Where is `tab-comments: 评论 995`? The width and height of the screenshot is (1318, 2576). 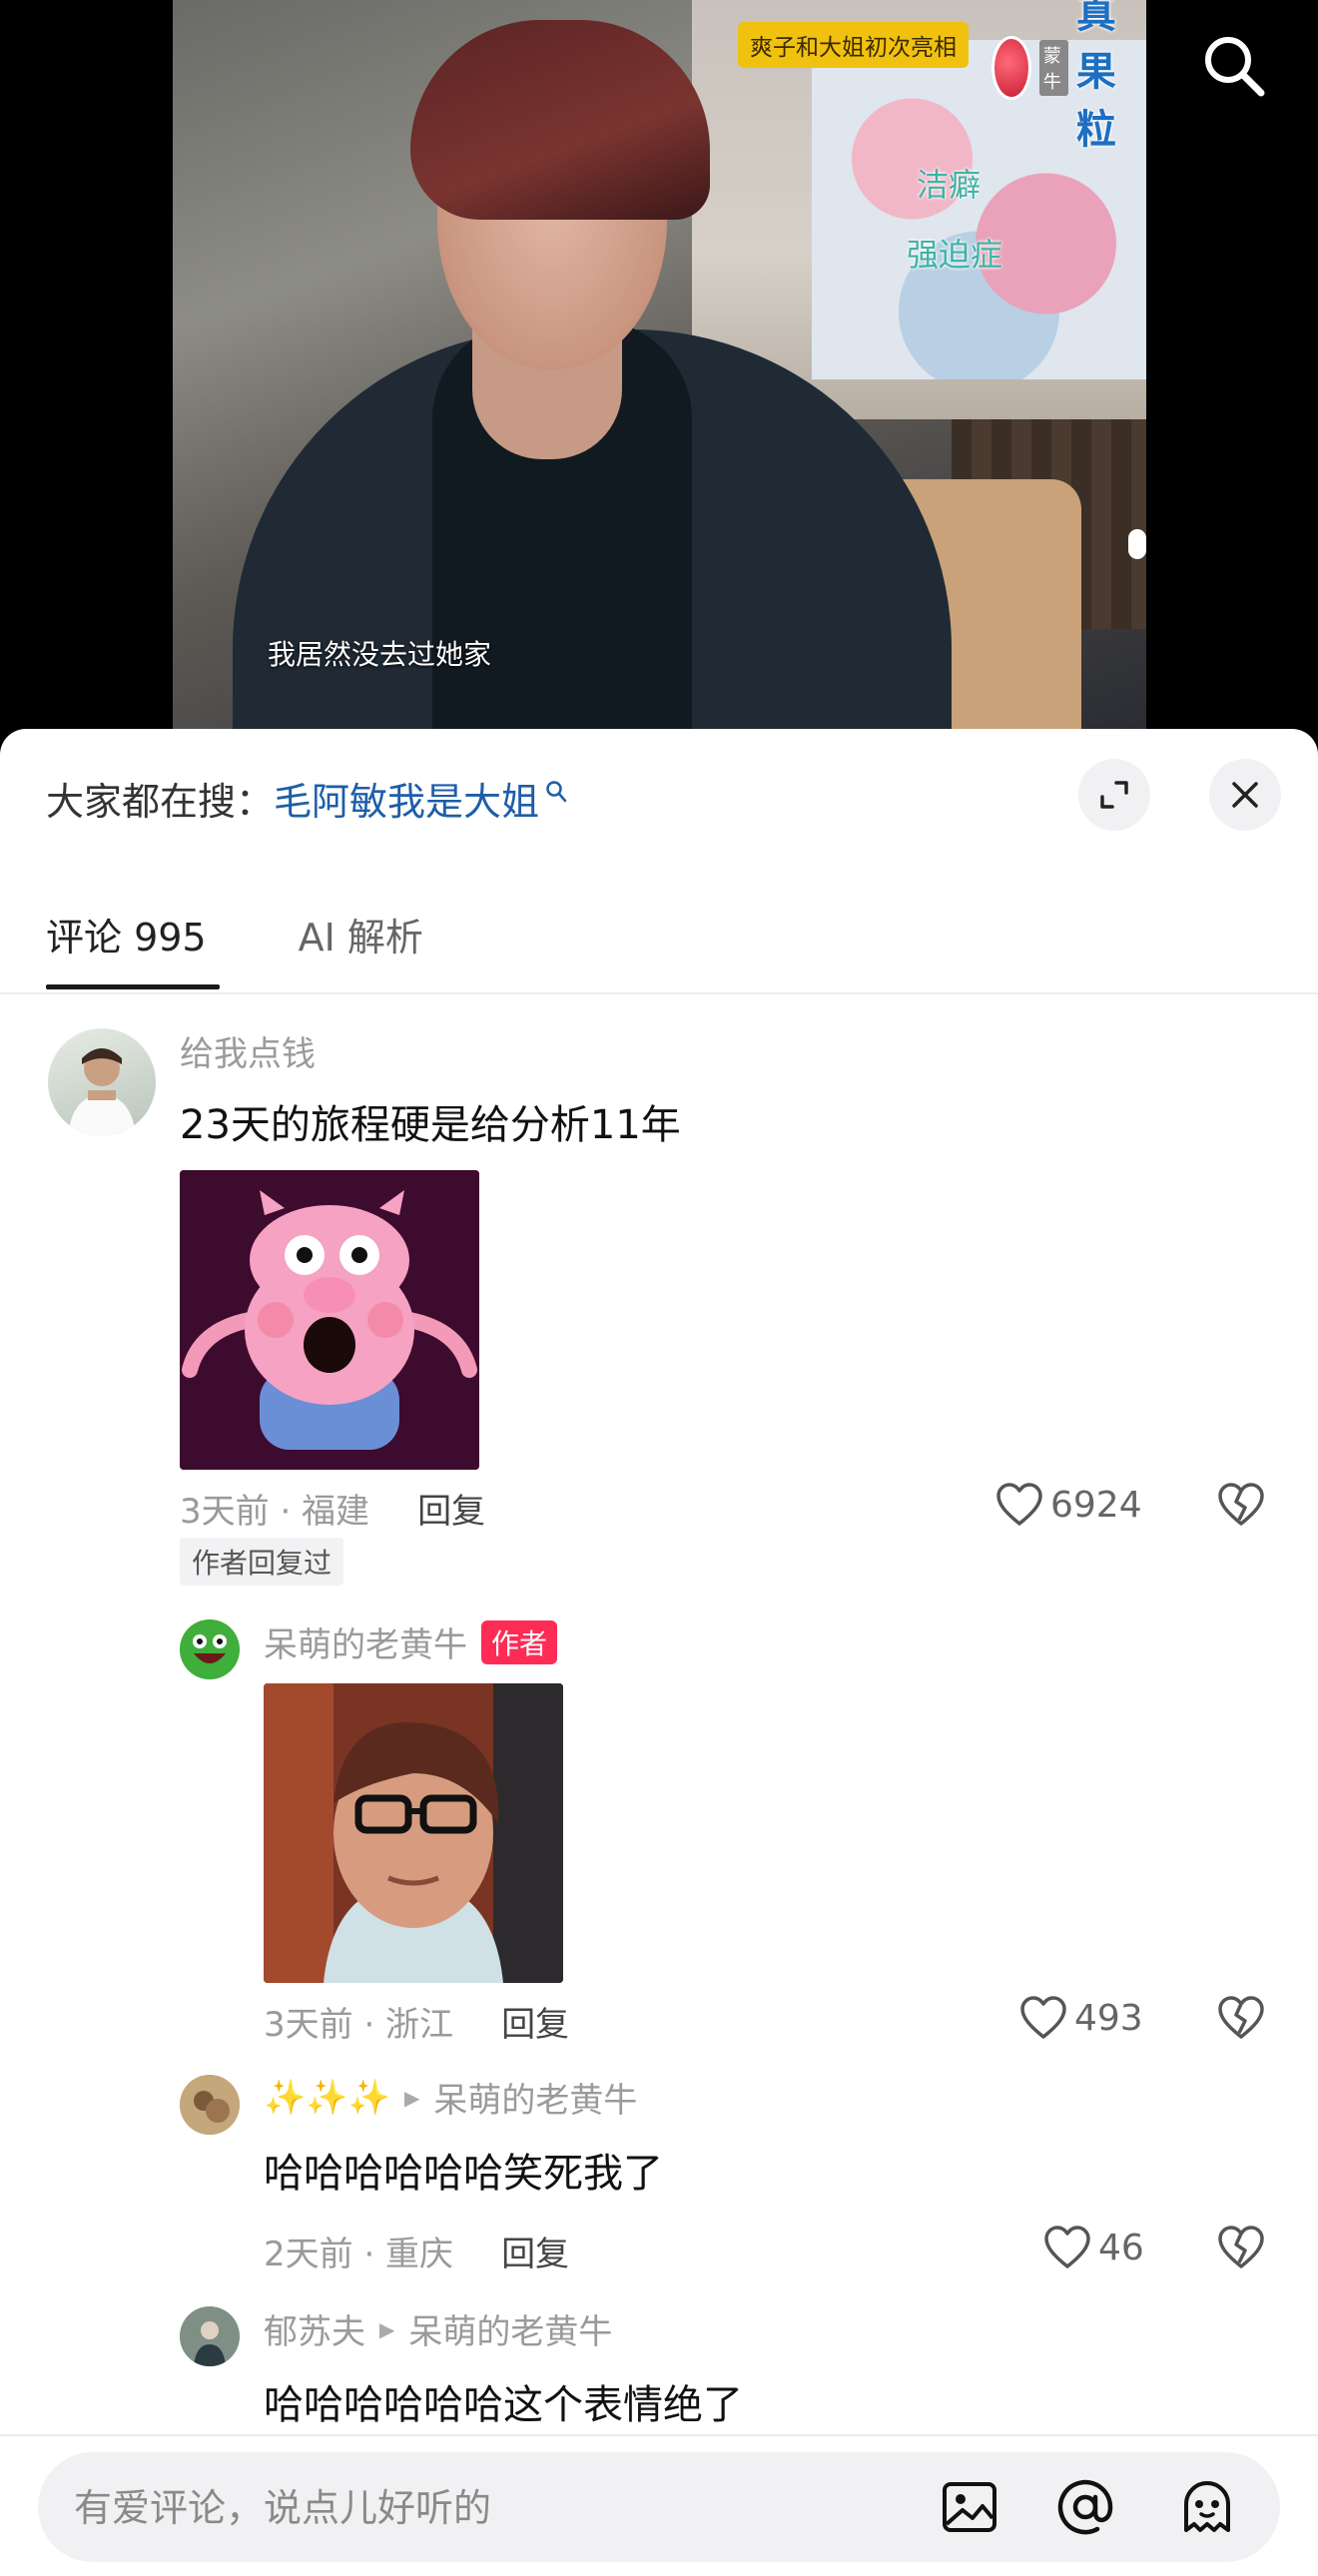
tab-comments: 评论 995 is located at coordinates (133, 948).